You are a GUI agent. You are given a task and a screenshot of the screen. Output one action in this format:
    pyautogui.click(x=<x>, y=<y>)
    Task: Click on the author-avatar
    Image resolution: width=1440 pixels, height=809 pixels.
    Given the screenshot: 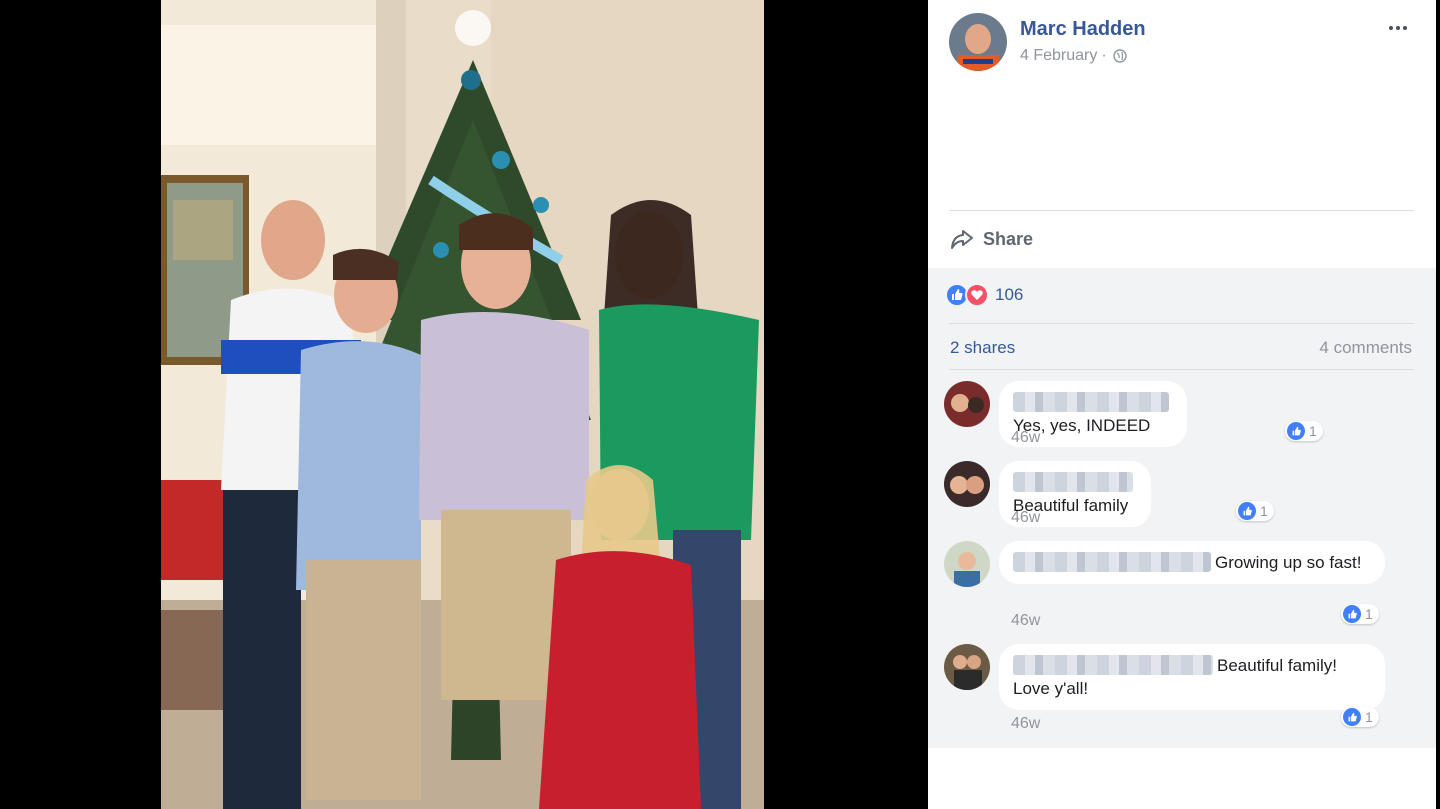 What is the action you would take?
    pyautogui.click(x=978, y=42)
    